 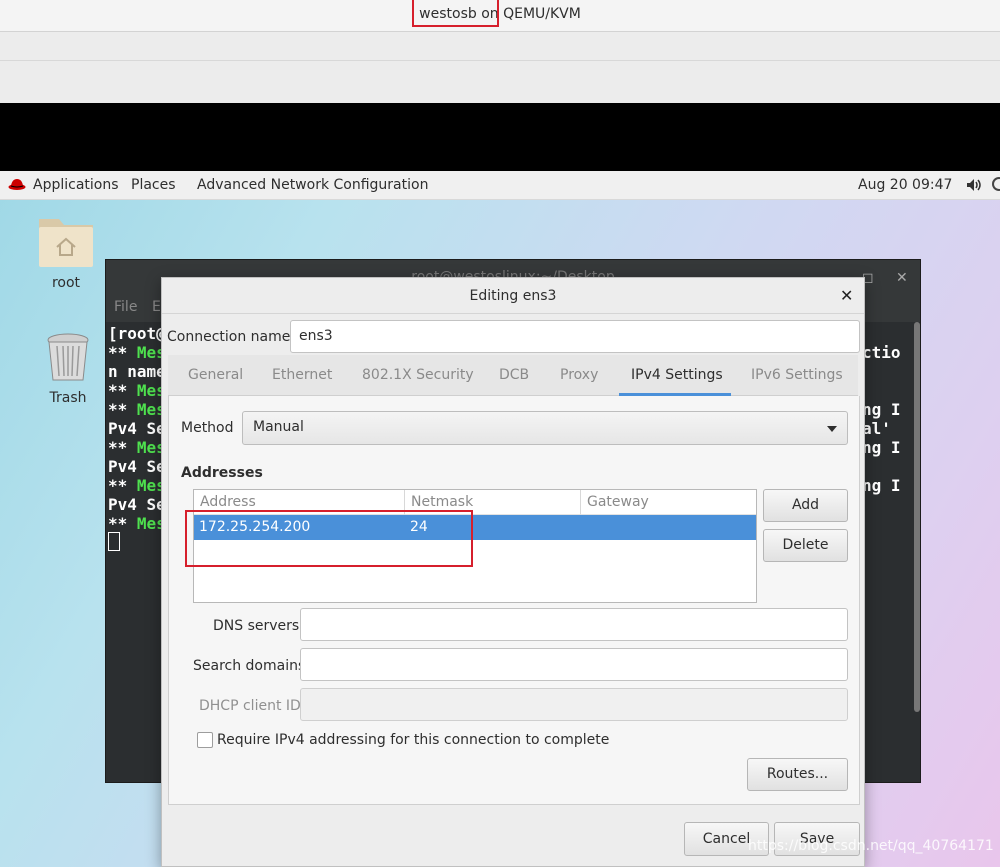 What do you see at coordinates (278, 427) in the screenshot?
I see `method-value: Manual` at bounding box center [278, 427].